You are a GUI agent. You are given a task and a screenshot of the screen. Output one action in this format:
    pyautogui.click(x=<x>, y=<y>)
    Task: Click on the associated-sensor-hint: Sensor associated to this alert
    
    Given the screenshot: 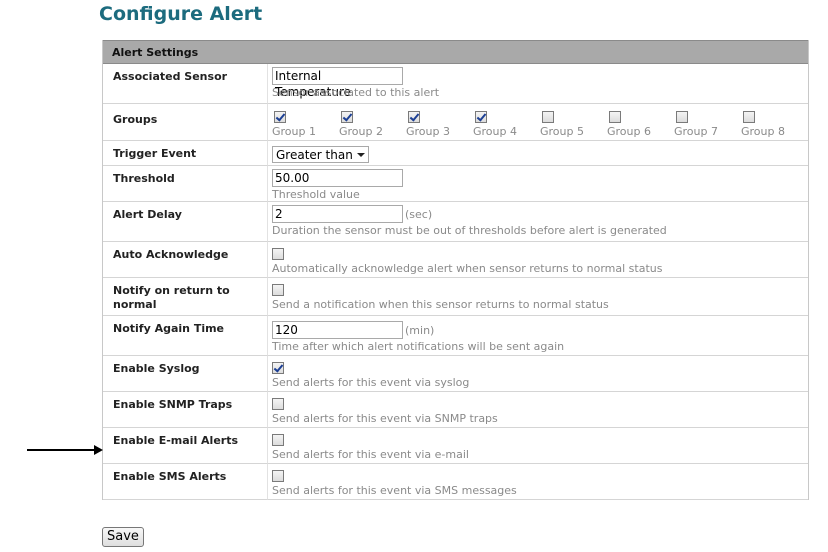 What is the action you would take?
    pyautogui.click(x=356, y=92)
    